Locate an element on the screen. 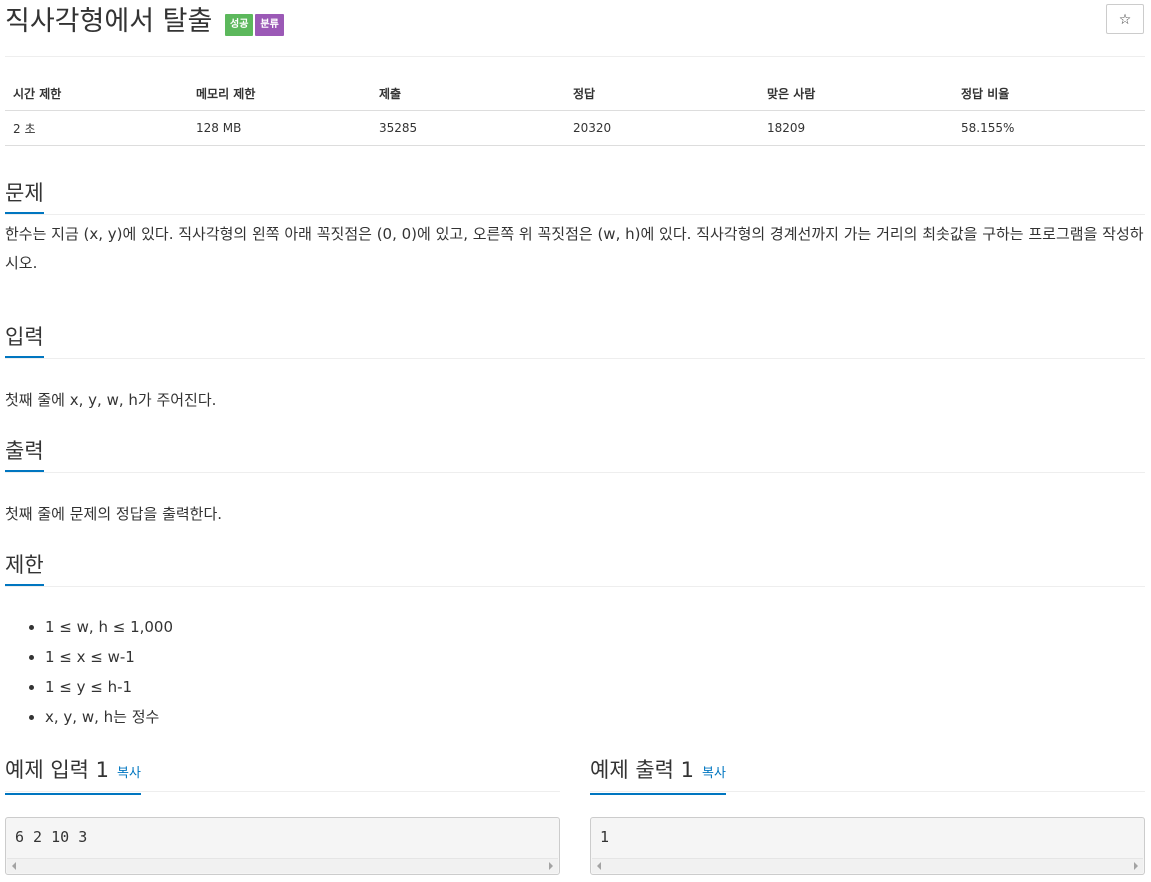 This screenshot has height=882, width=1151. status-badge-success: 성공 is located at coordinates (239, 25).